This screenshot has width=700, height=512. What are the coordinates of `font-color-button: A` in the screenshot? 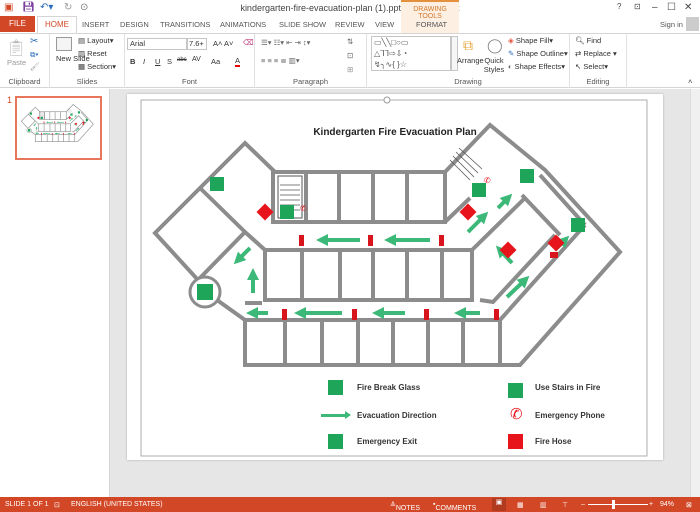 It's located at (238, 61).